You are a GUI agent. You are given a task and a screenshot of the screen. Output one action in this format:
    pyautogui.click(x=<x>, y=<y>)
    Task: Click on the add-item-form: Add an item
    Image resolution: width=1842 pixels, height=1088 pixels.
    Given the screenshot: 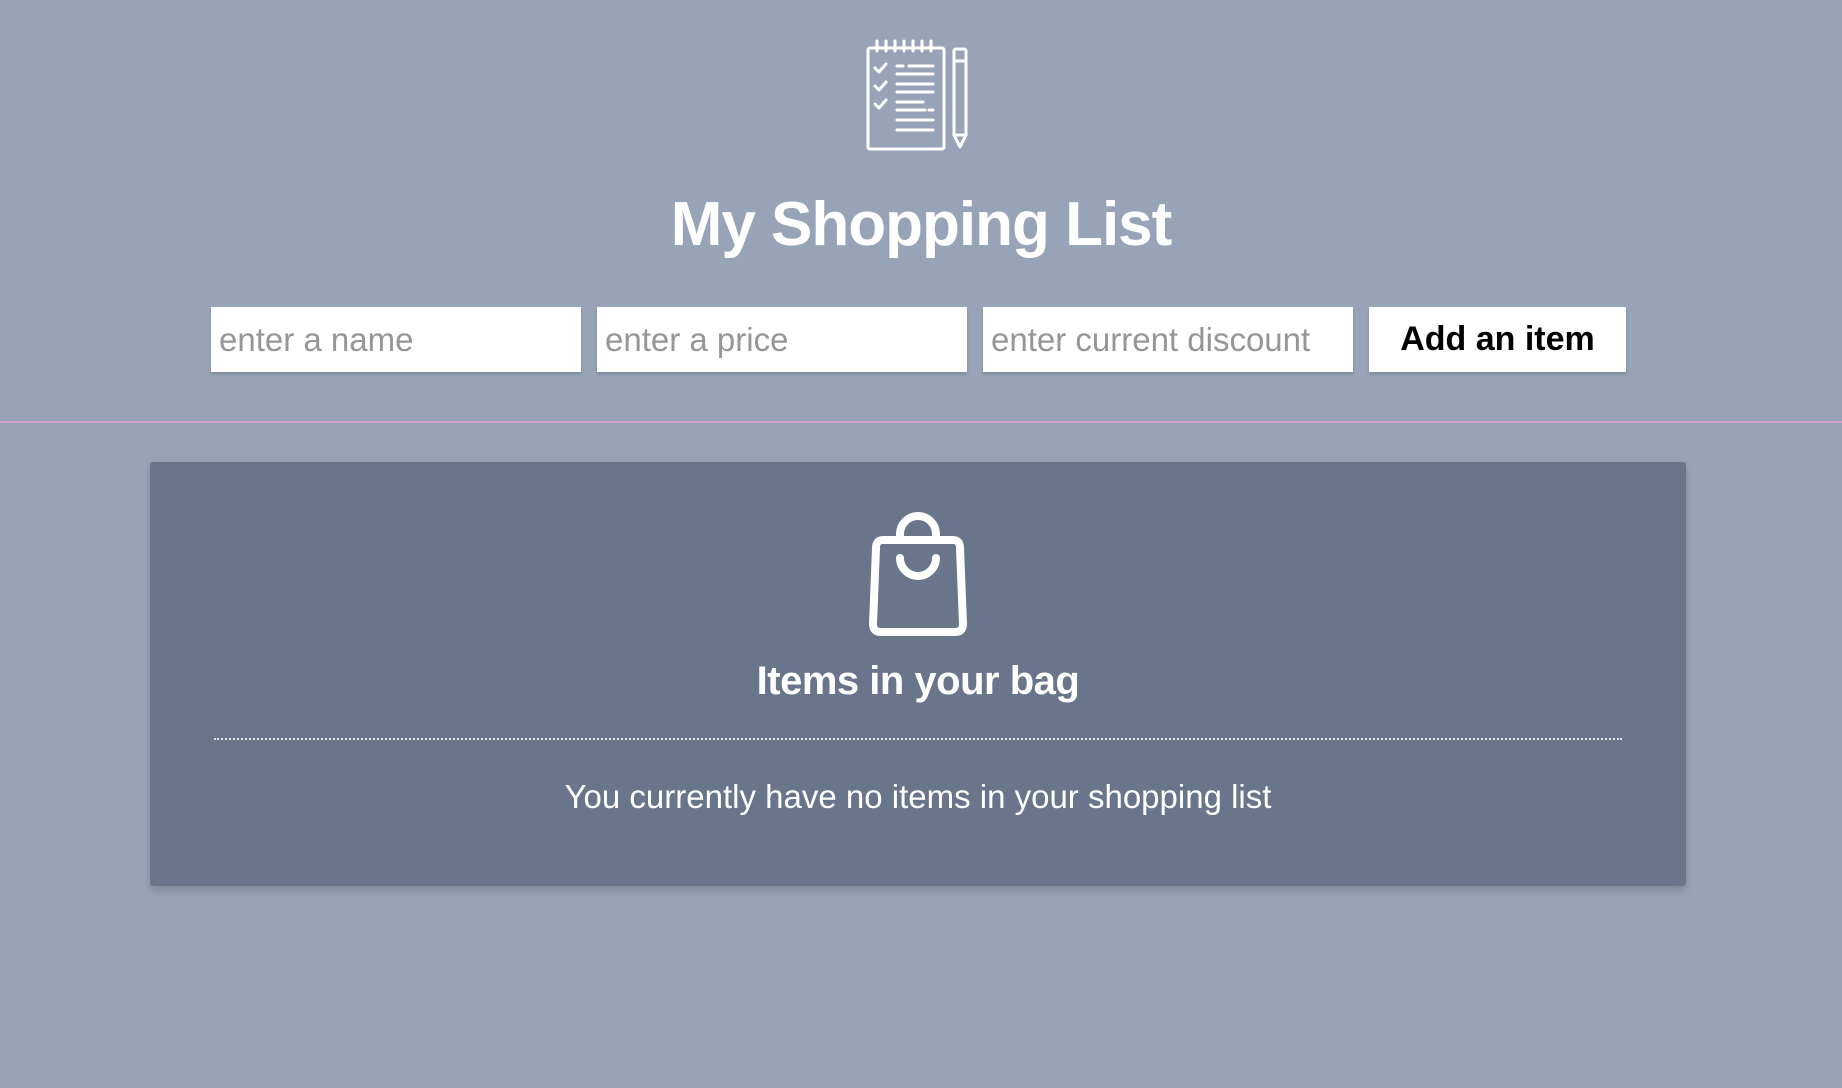 What is the action you would take?
    pyautogui.click(x=918, y=339)
    